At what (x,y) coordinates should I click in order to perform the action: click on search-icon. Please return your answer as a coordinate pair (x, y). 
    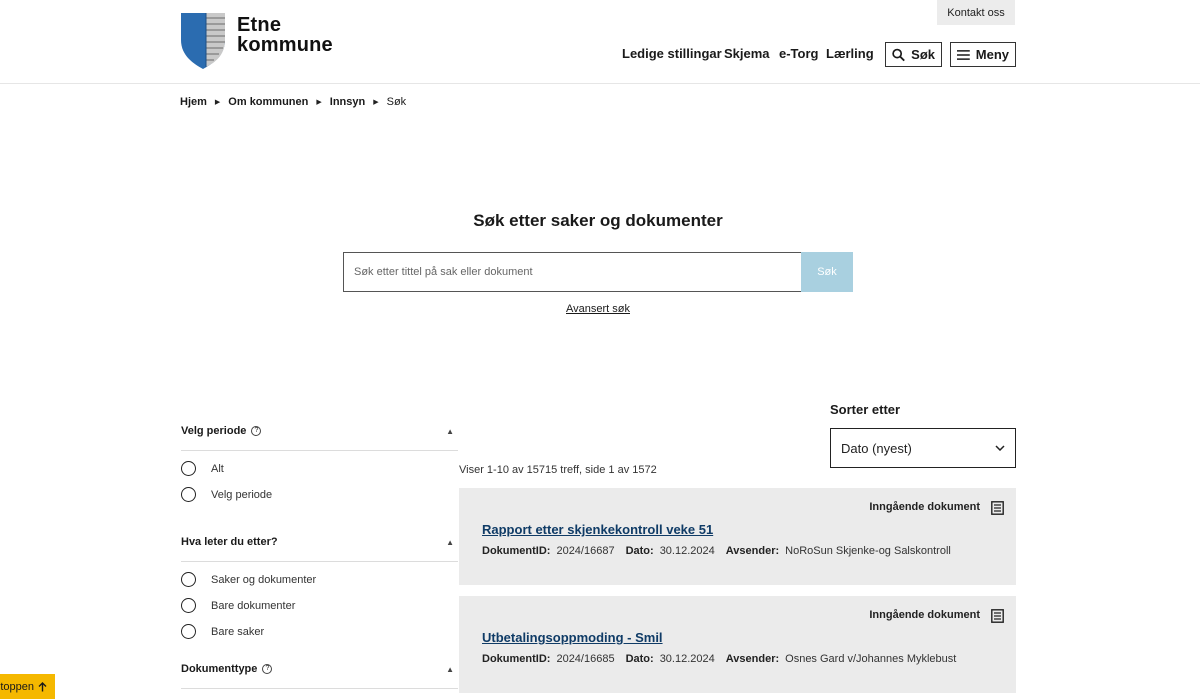
    Looking at the image, I should click on (898, 54).